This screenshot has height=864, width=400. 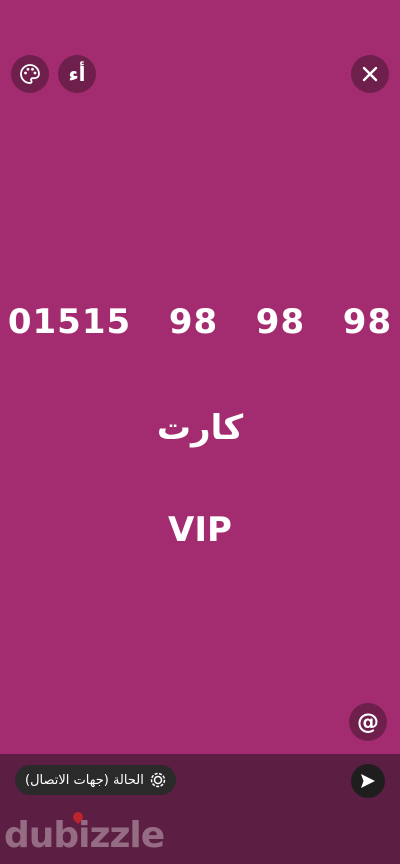 I want to click on palette-button, so click(x=30, y=74).